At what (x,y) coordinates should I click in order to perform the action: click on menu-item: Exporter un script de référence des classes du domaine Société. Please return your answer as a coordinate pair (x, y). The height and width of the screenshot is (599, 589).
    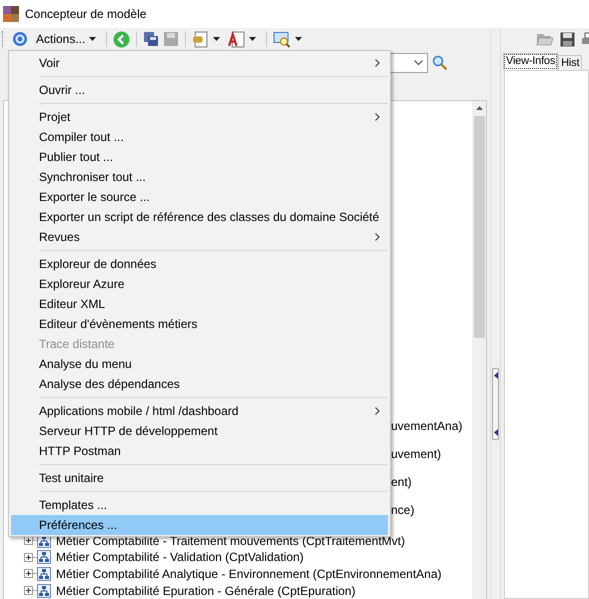
    Looking at the image, I should click on (199, 217).